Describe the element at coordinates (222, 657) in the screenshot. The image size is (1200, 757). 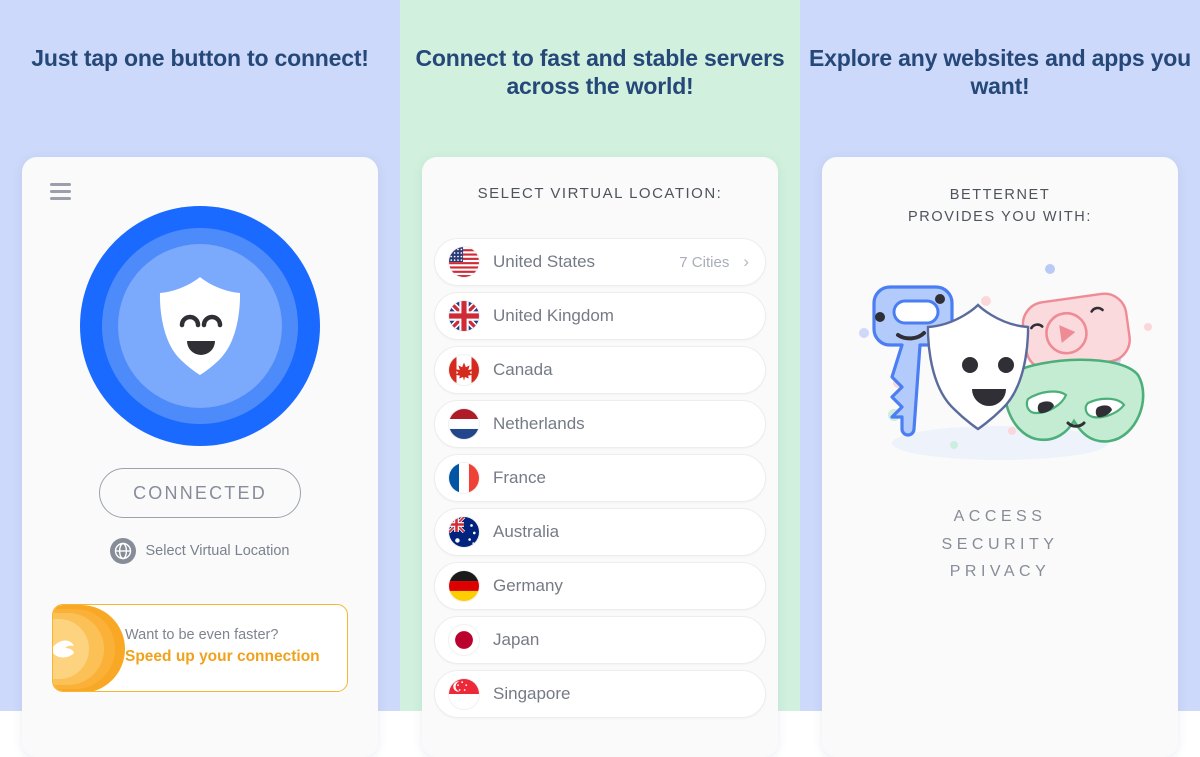
I see `promo-action-link: Speed up your connection` at that location.